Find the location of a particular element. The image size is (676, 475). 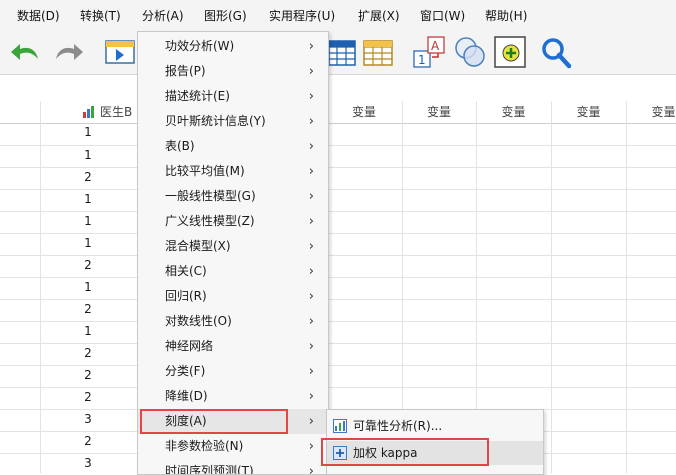

menu-item-neural-networks: 神经网络 › is located at coordinates (233, 346).